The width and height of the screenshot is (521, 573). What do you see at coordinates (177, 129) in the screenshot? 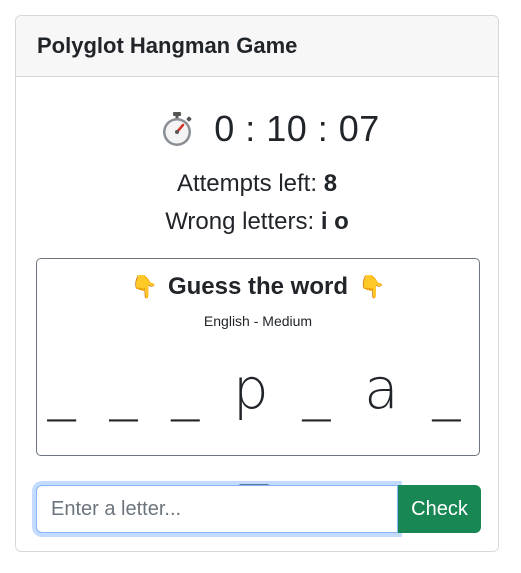
I see `stopwatch-icon` at bounding box center [177, 129].